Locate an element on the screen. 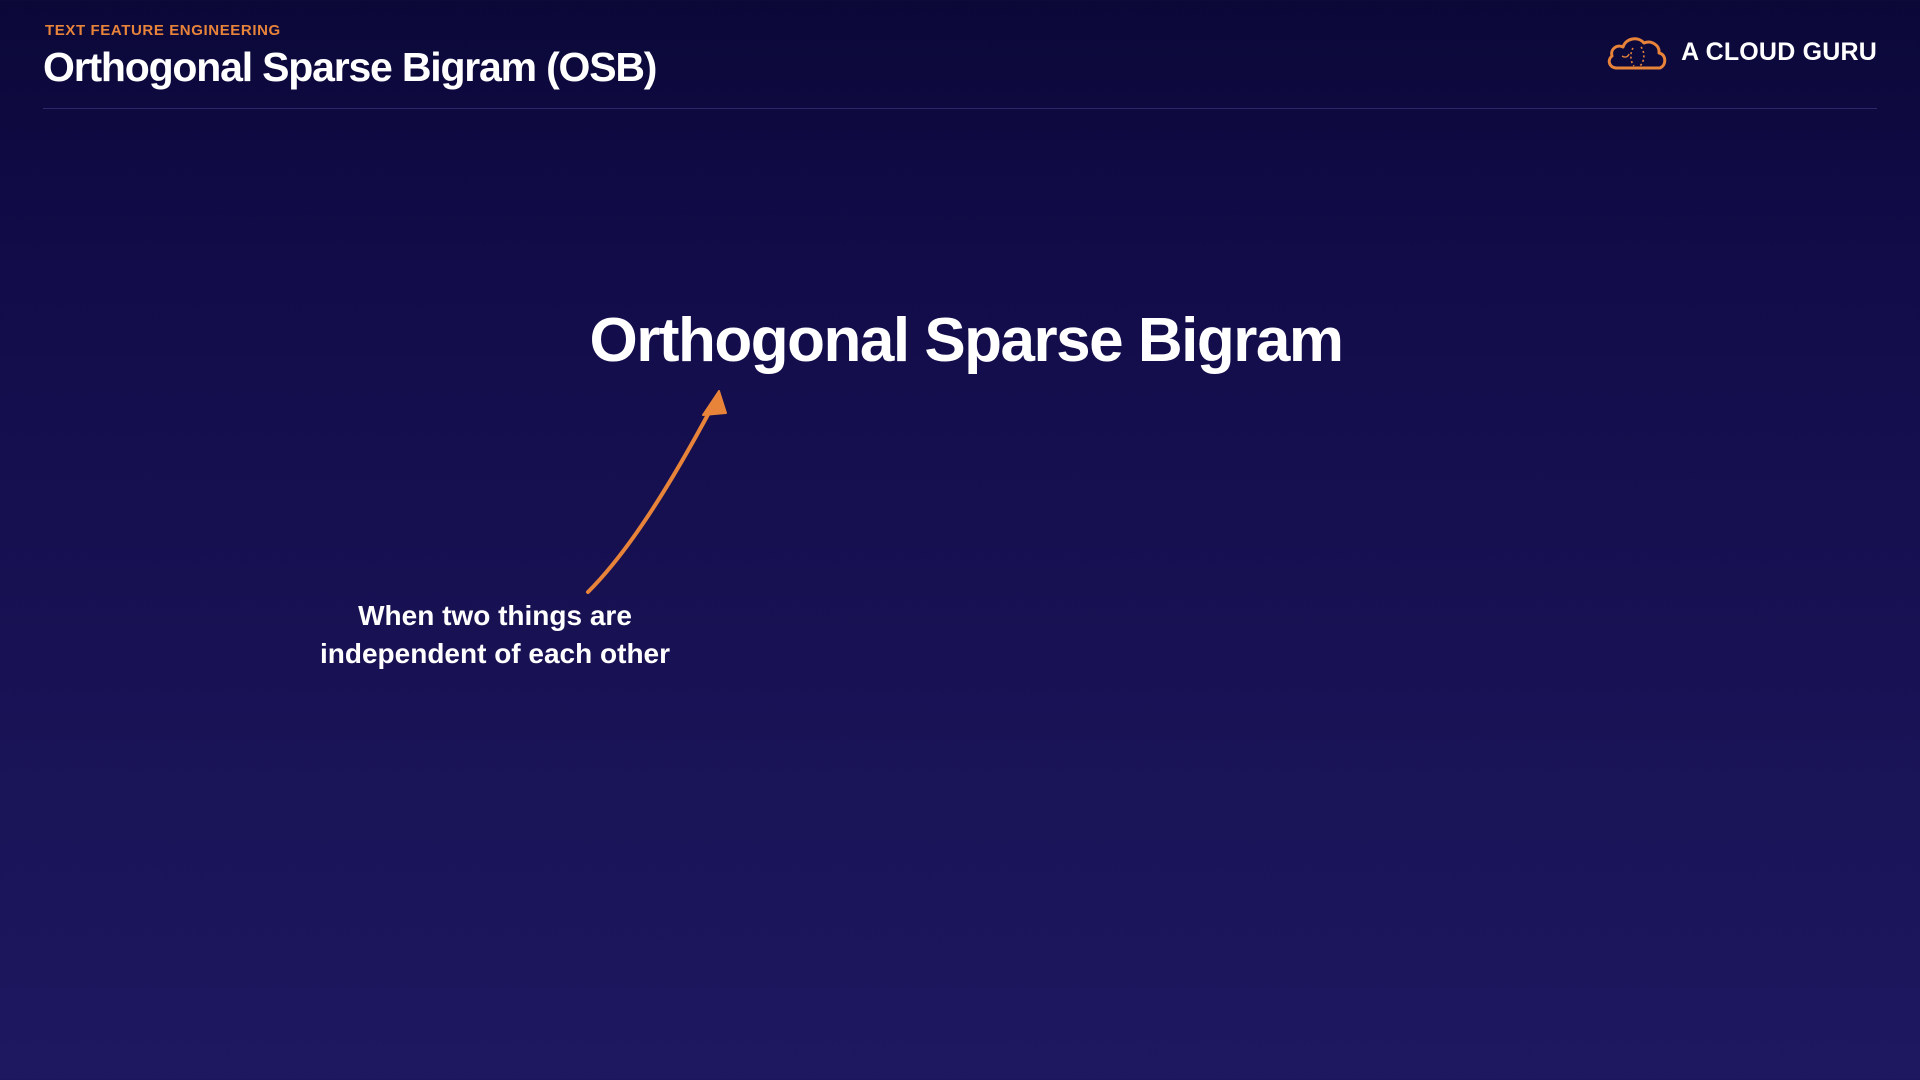  annotation-line-1: When two things are is located at coordinates (495, 615).